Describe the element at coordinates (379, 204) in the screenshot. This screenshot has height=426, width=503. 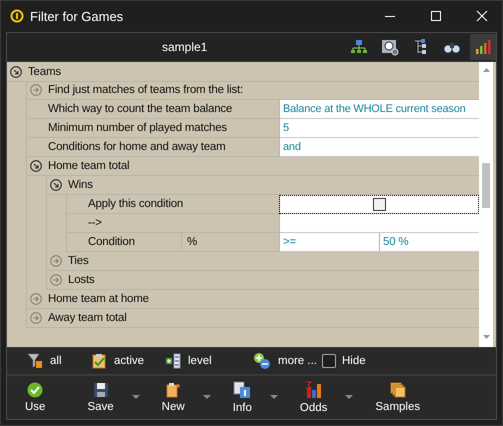
I see `checkbox` at that location.